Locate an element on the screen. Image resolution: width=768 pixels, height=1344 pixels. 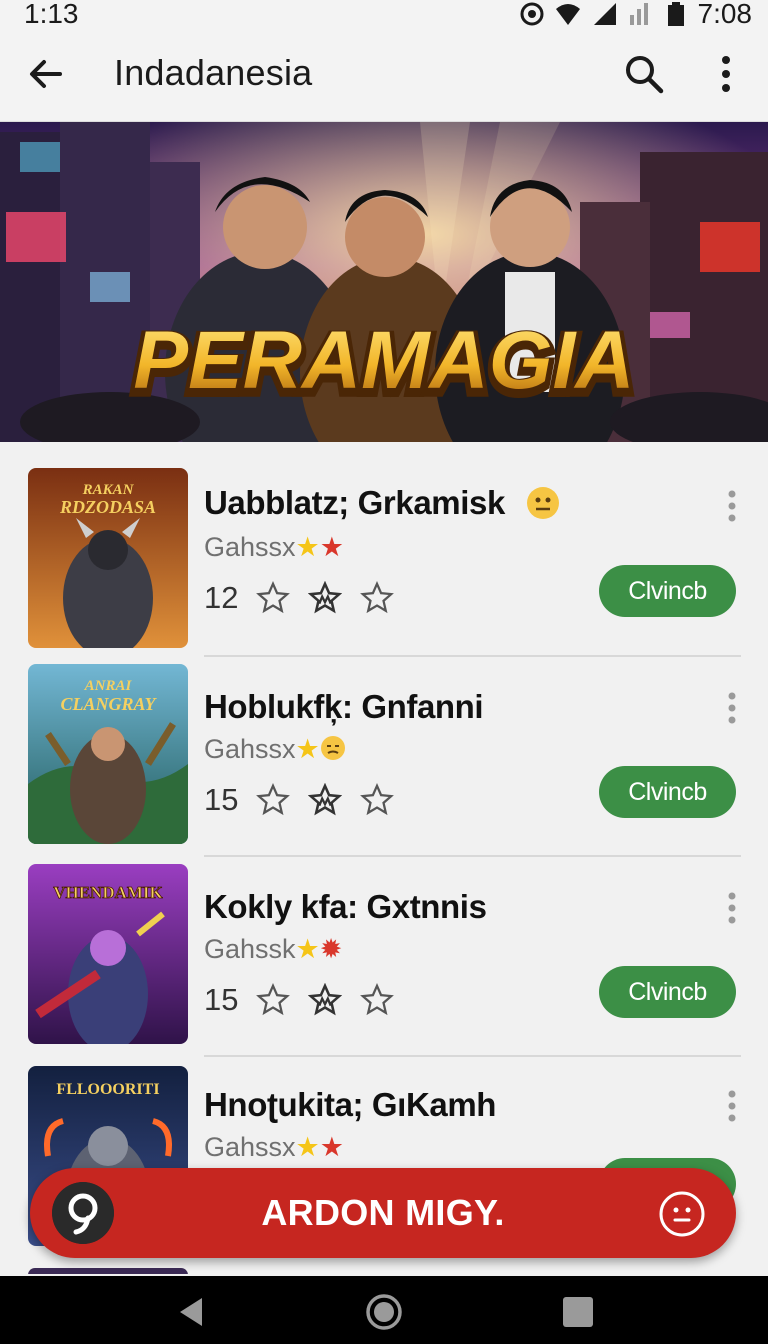
system-nav-bar is located at coordinates (384, 1310).